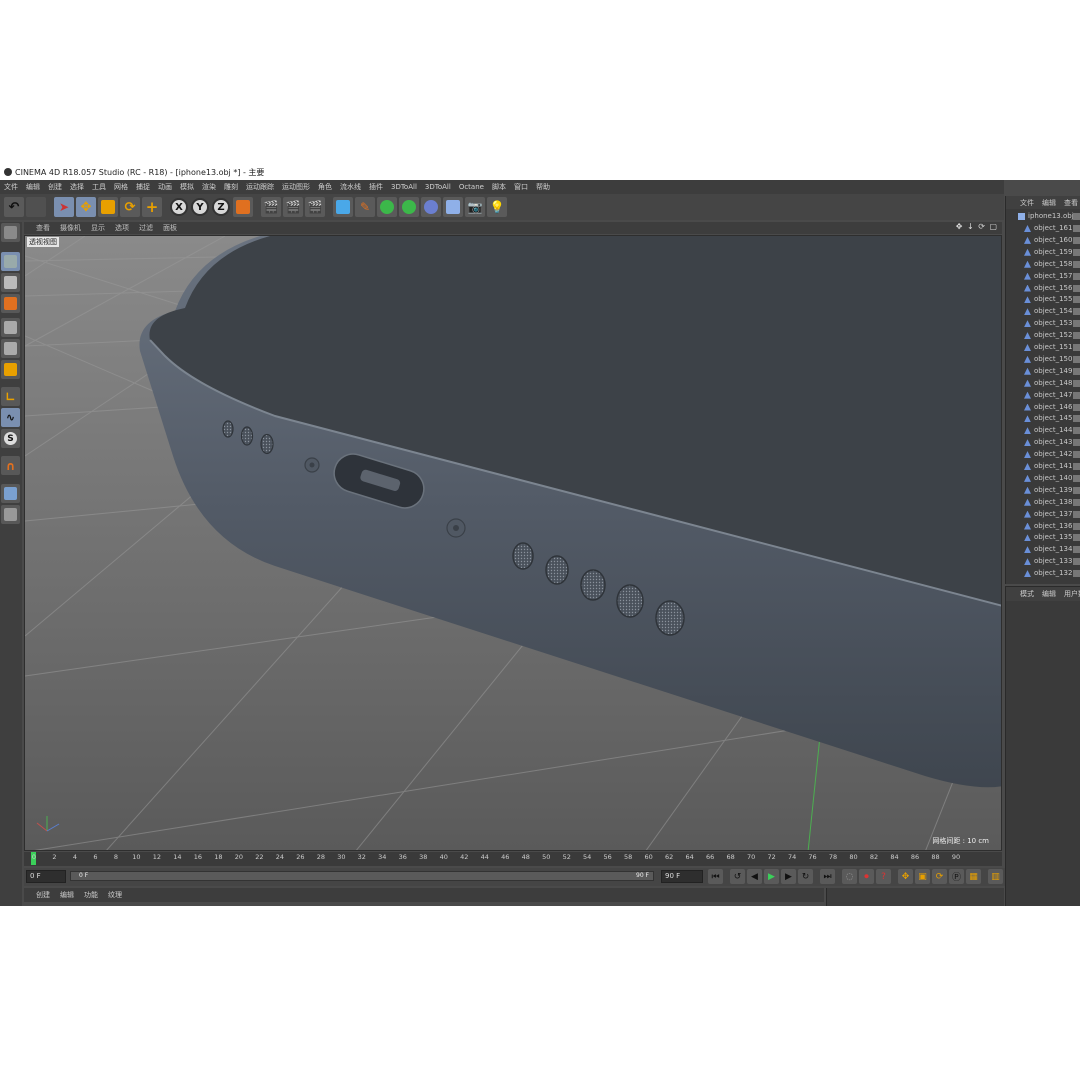 Image resolution: width=1080 pixels, height=1080 pixels. I want to click on add-spline-button: ✎, so click(365, 207).